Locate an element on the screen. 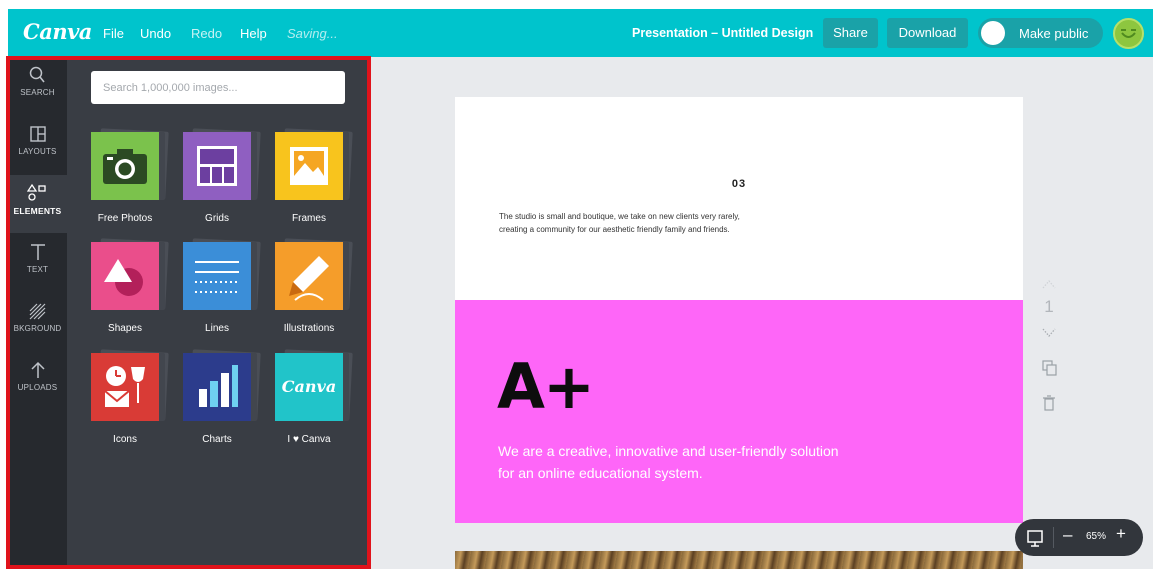 This screenshot has height=569, width=1153. chart-icon is located at coordinates (217, 387).